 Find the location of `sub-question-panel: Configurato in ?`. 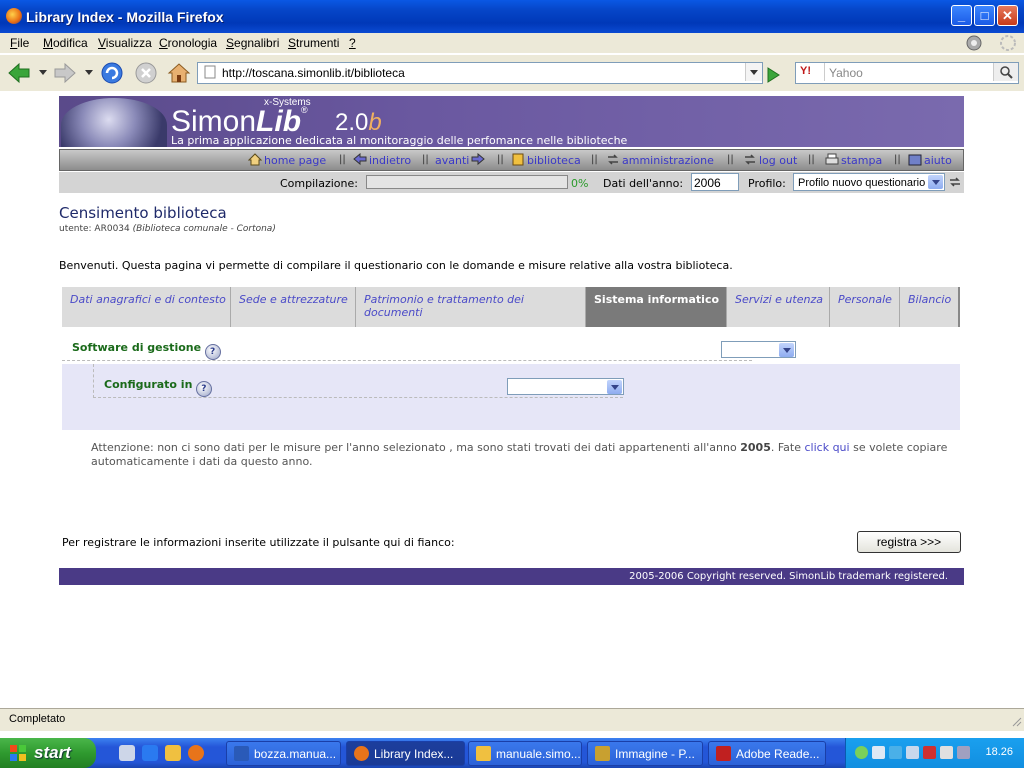

sub-question-panel: Configurato in ? is located at coordinates (511, 397).